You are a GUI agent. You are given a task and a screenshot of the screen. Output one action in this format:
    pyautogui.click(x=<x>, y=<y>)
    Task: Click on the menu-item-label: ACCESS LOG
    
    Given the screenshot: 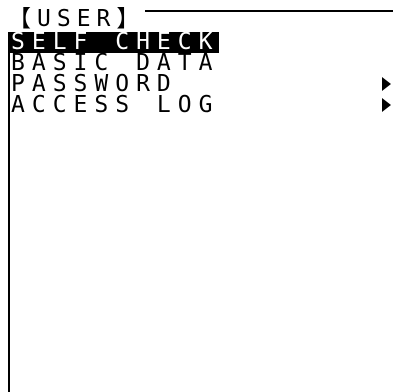 What is the action you would take?
    pyautogui.click(x=115, y=105)
    